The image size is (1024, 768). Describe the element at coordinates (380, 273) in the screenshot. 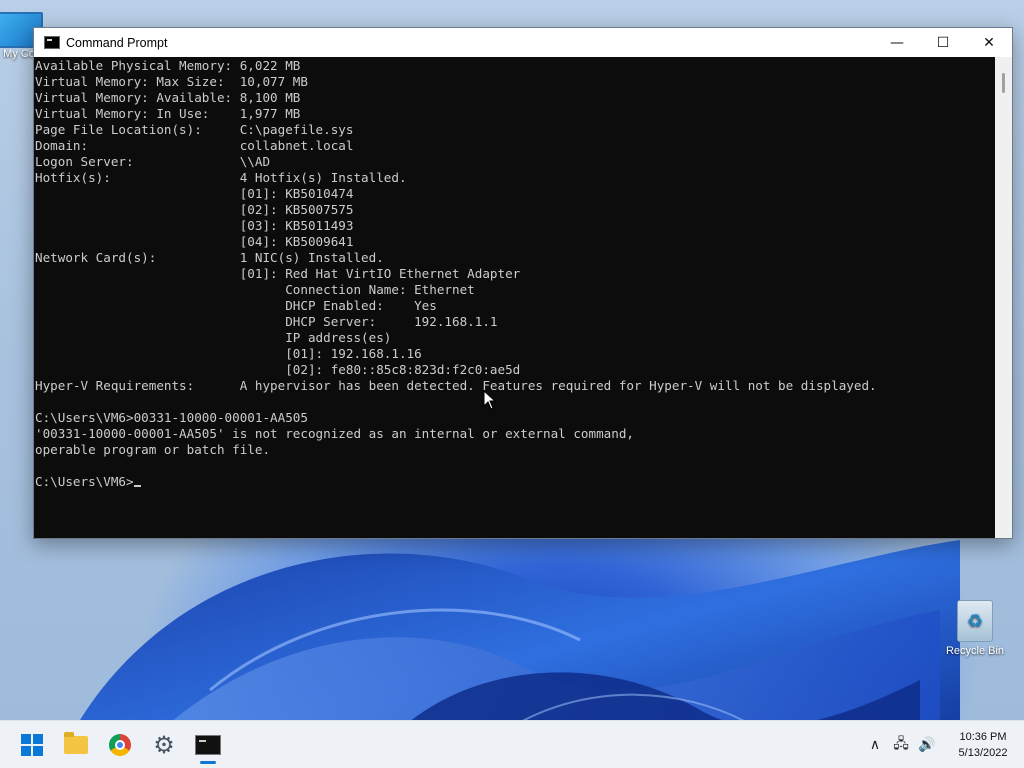

I see `console-line: [01]: Red Hat VirtIO Ethernet Adapter` at that location.